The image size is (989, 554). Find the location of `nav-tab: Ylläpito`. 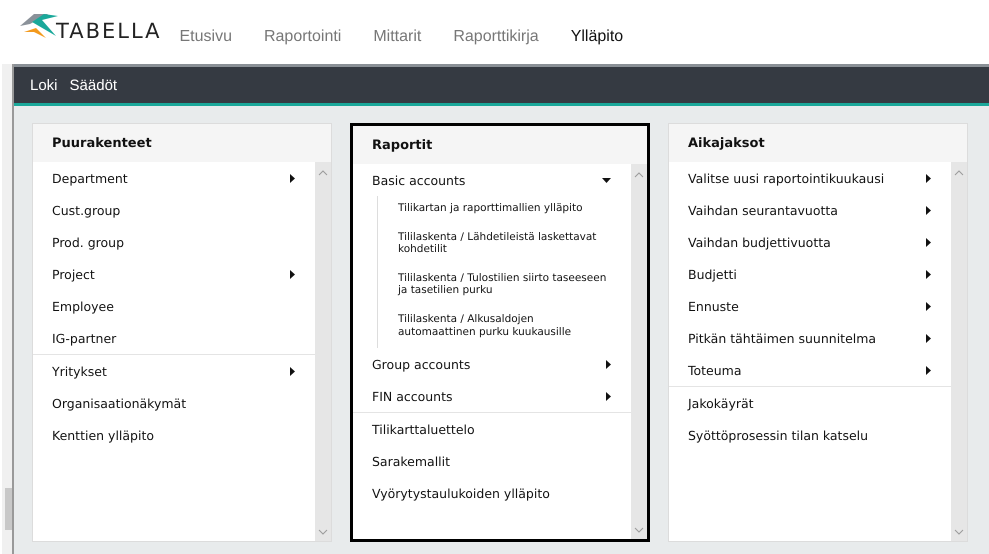

nav-tab: Ylläpito is located at coordinates (597, 37).